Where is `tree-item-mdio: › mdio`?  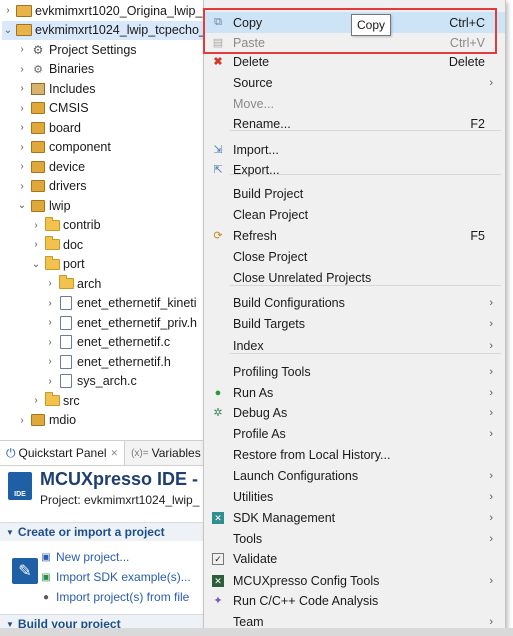 tree-item-mdio: › mdio is located at coordinates (113, 420).